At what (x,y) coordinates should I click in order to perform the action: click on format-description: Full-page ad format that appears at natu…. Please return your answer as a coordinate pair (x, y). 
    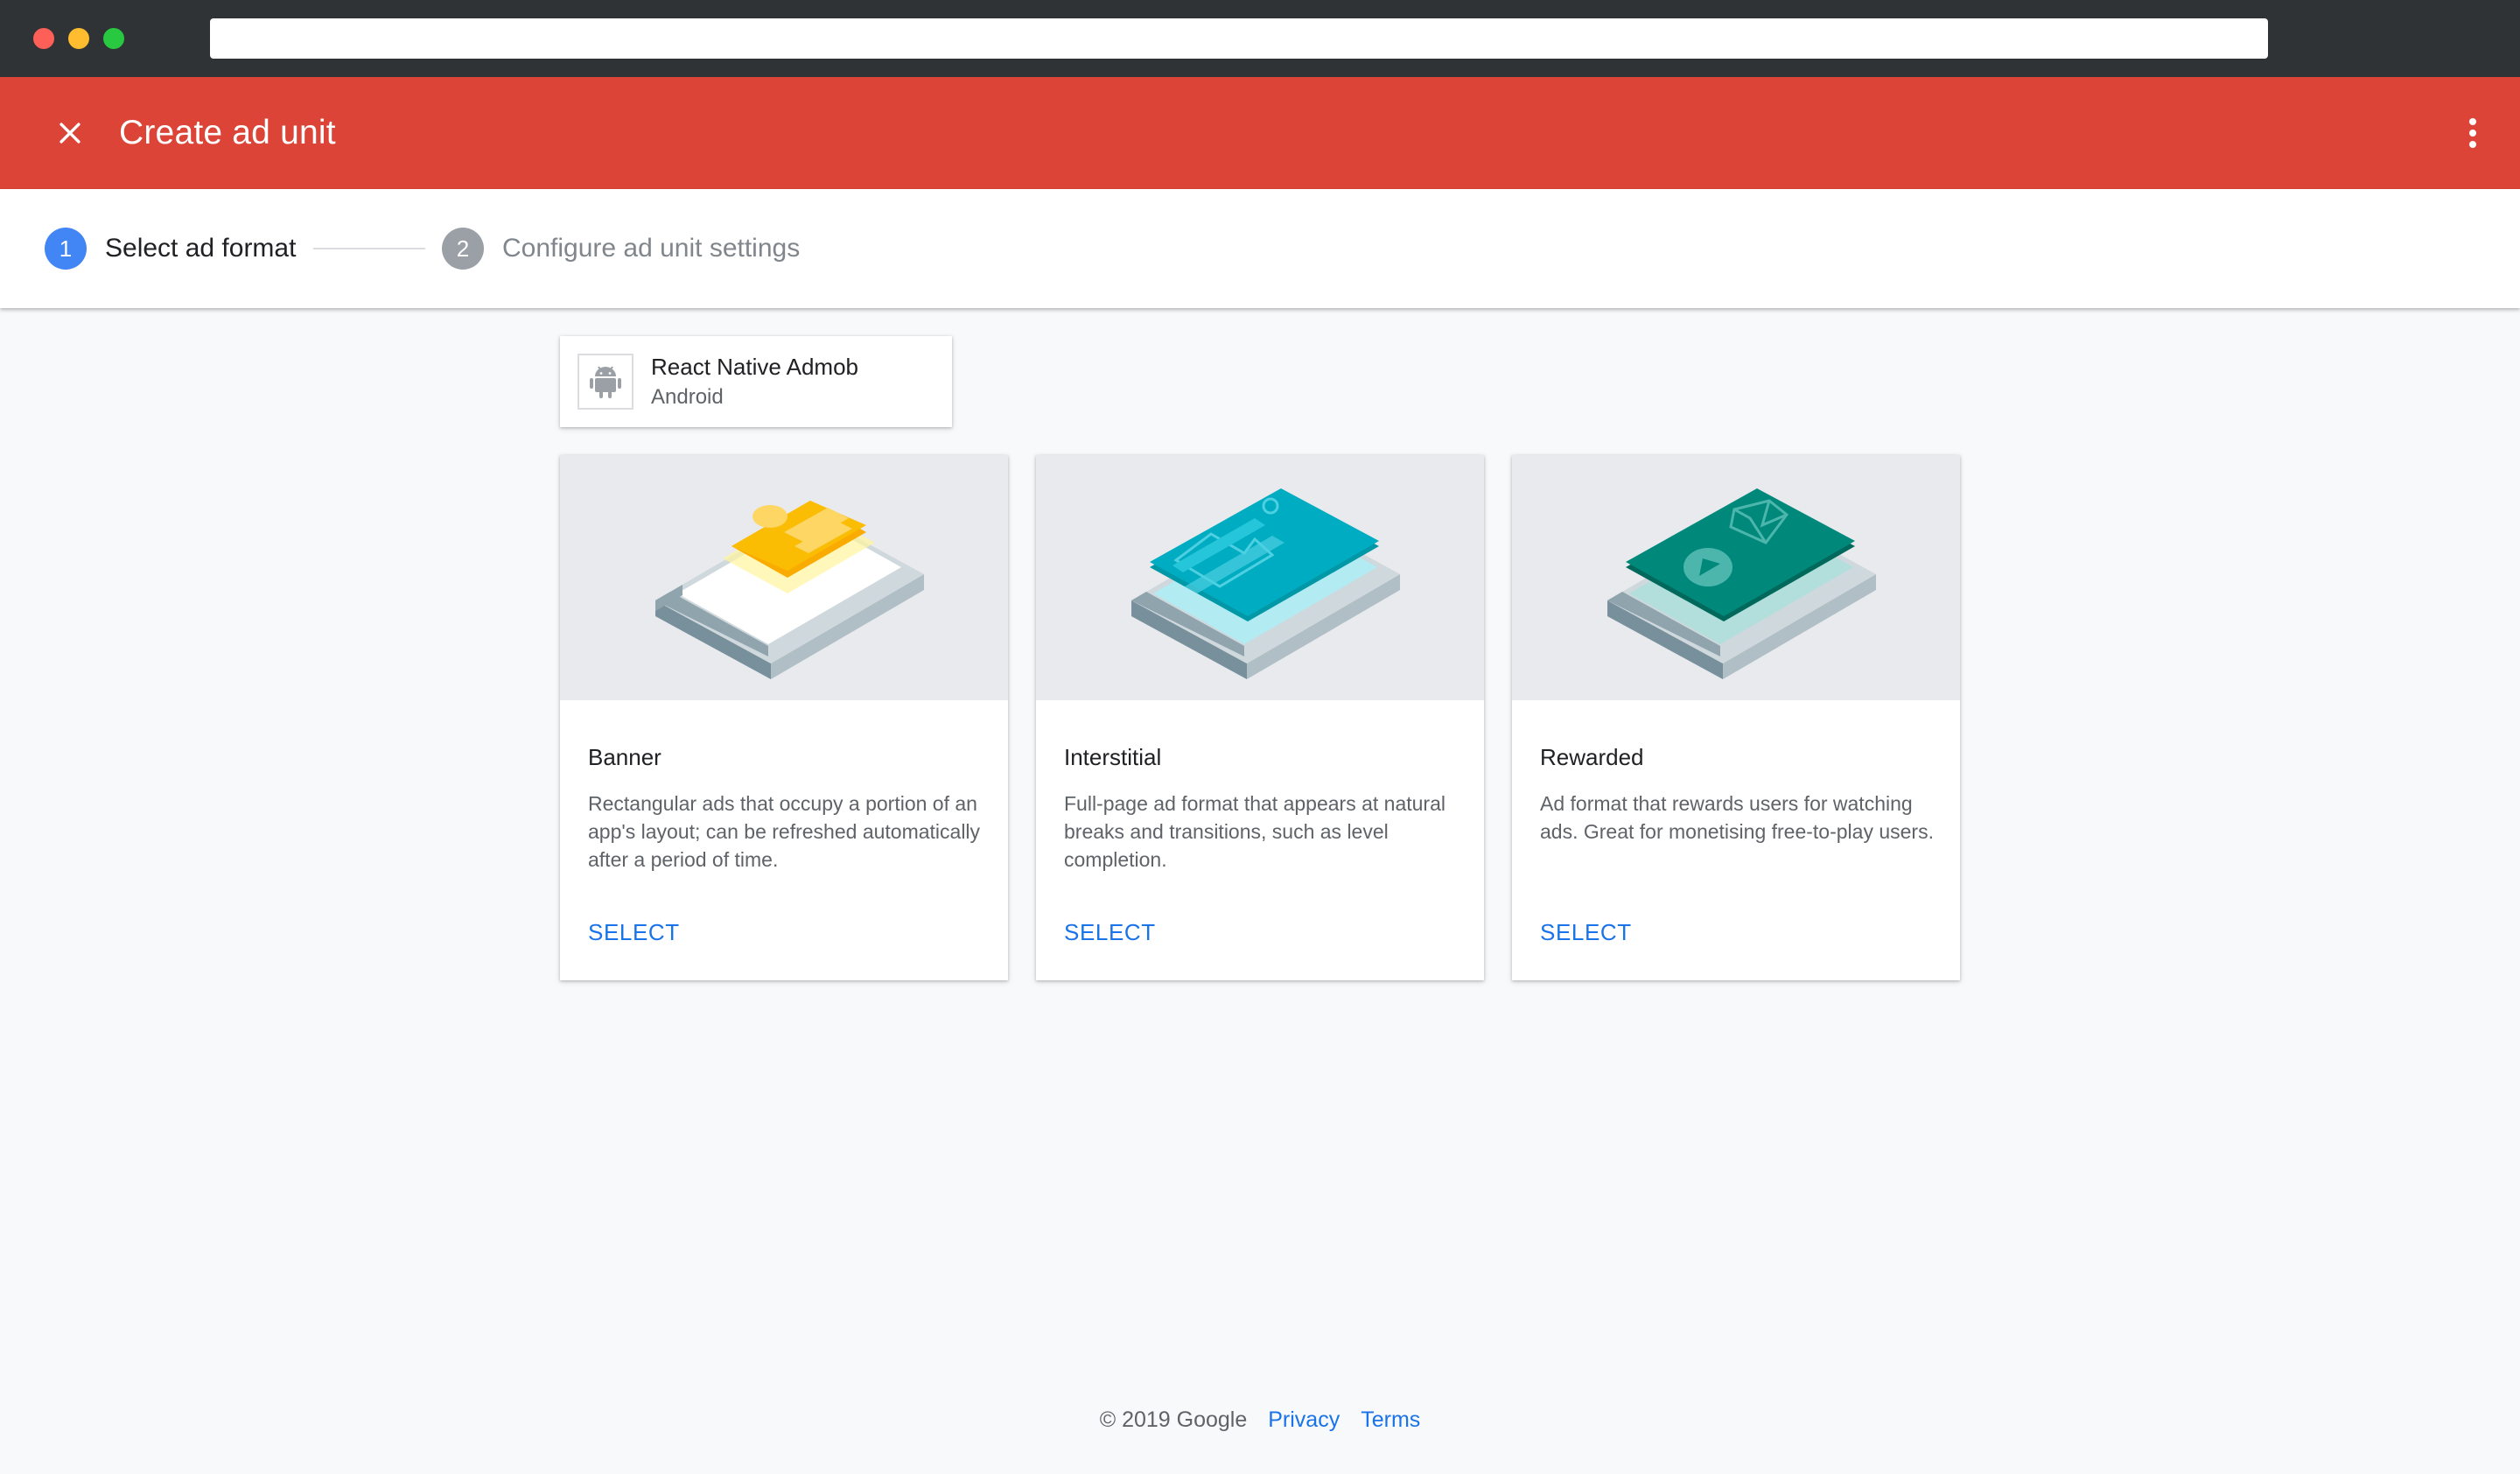
    Looking at the image, I should click on (1255, 831).